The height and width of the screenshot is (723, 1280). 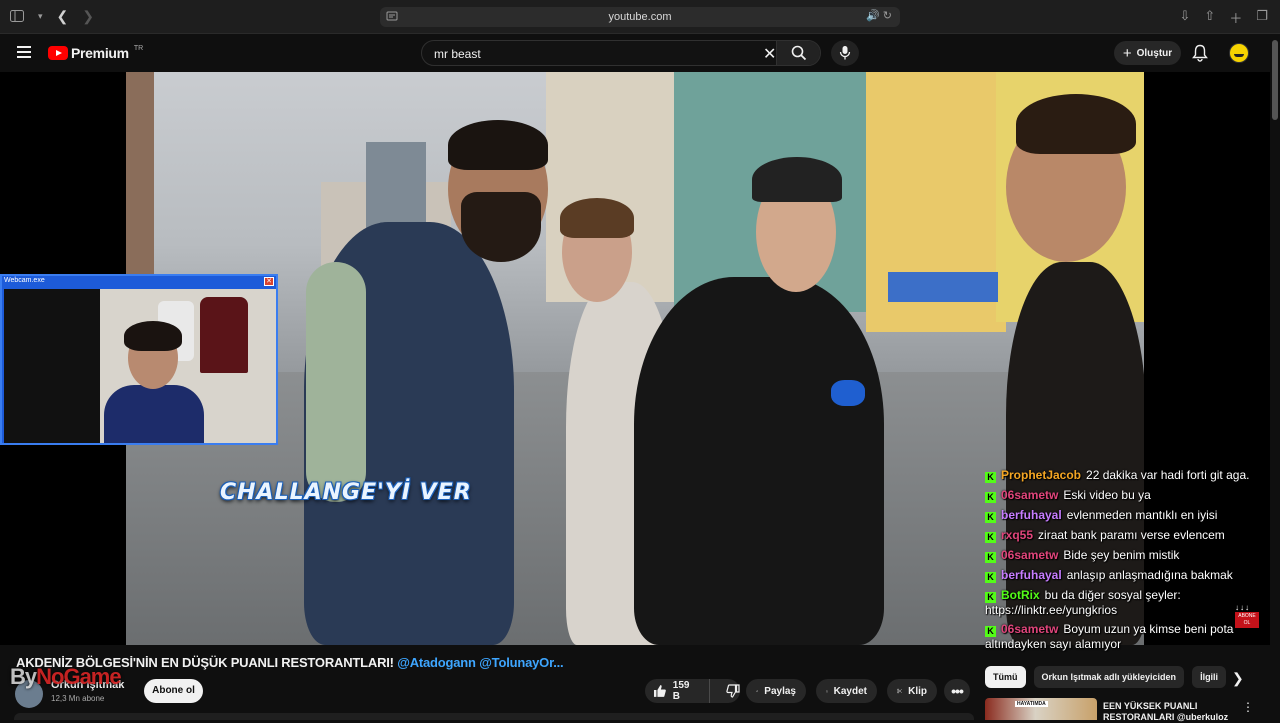 What do you see at coordinates (1109, 677) in the screenshot?
I see `chip-from-uploader: Orkun Işıtmak adlı yükleyiciden` at bounding box center [1109, 677].